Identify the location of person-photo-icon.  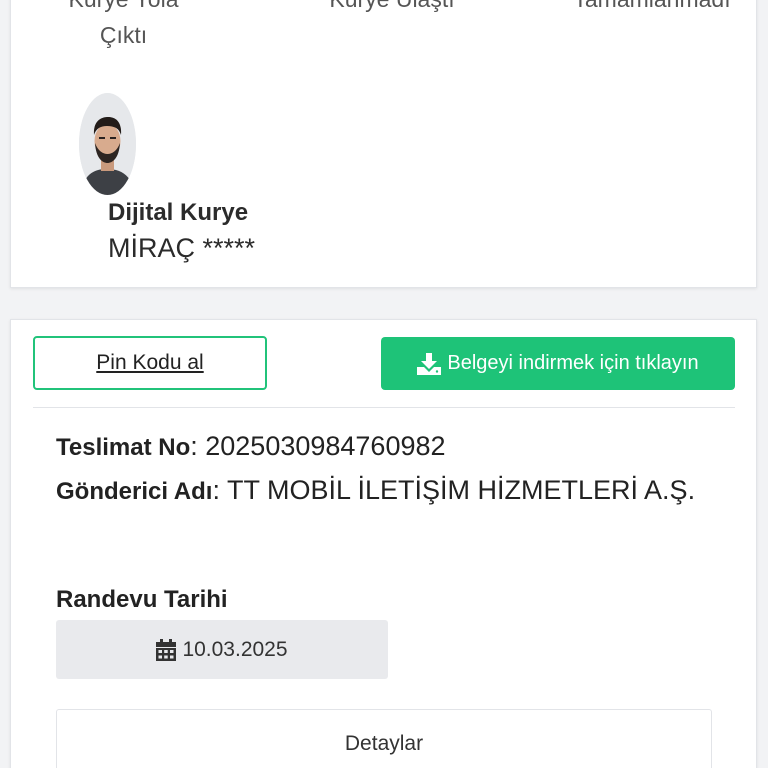
(107, 144).